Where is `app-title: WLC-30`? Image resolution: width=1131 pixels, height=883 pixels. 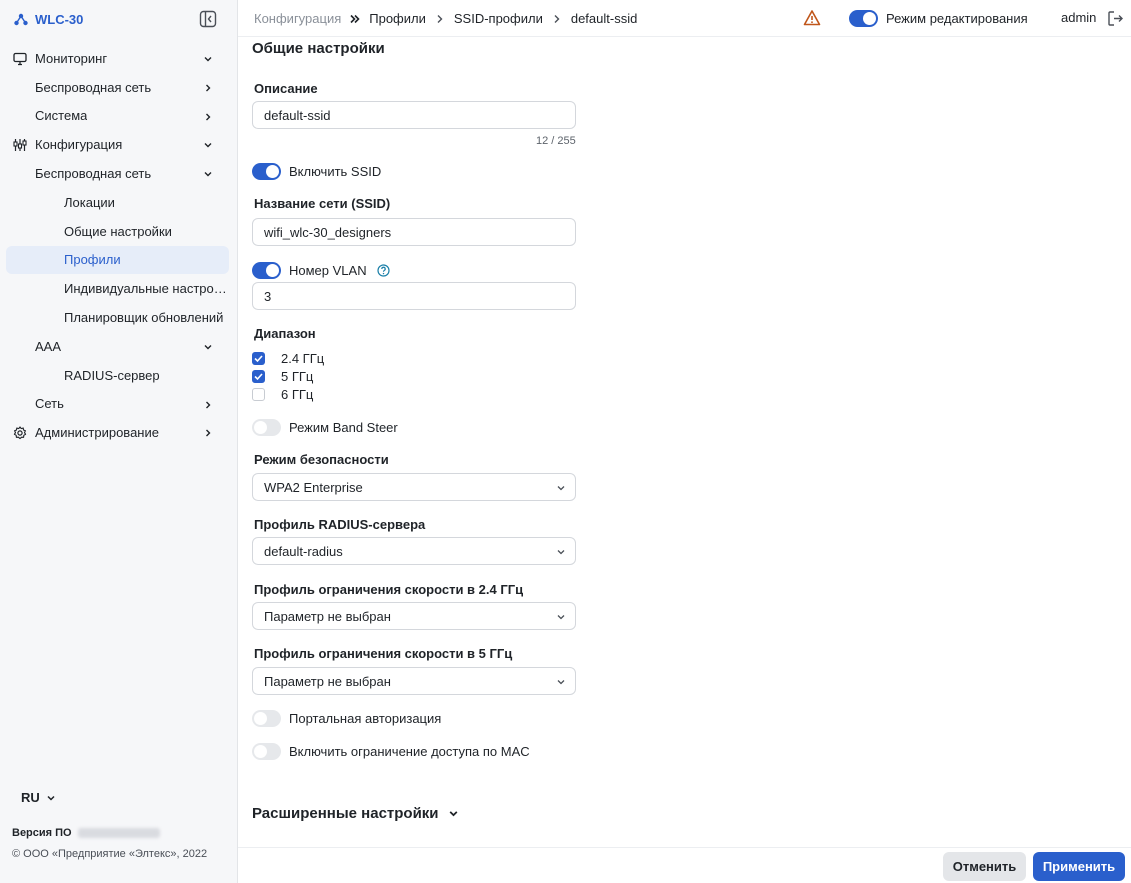
app-title: WLC-30 is located at coordinates (59, 19).